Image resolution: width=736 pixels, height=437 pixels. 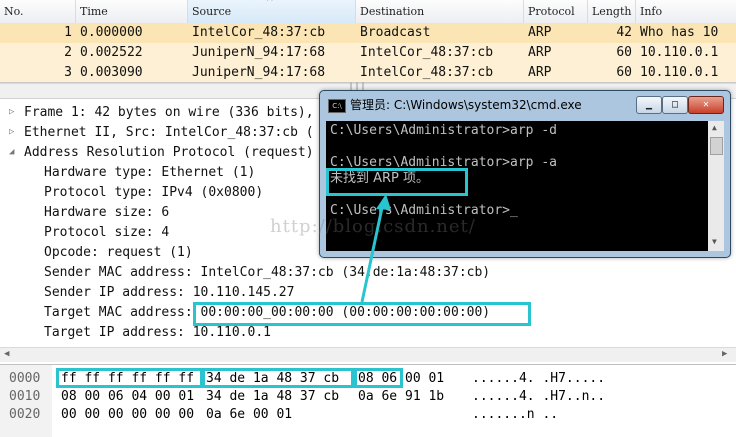 What do you see at coordinates (373, 226) in the screenshot?
I see `watermark: http://blog.csdn.net/` at bounding box center [373, 226].